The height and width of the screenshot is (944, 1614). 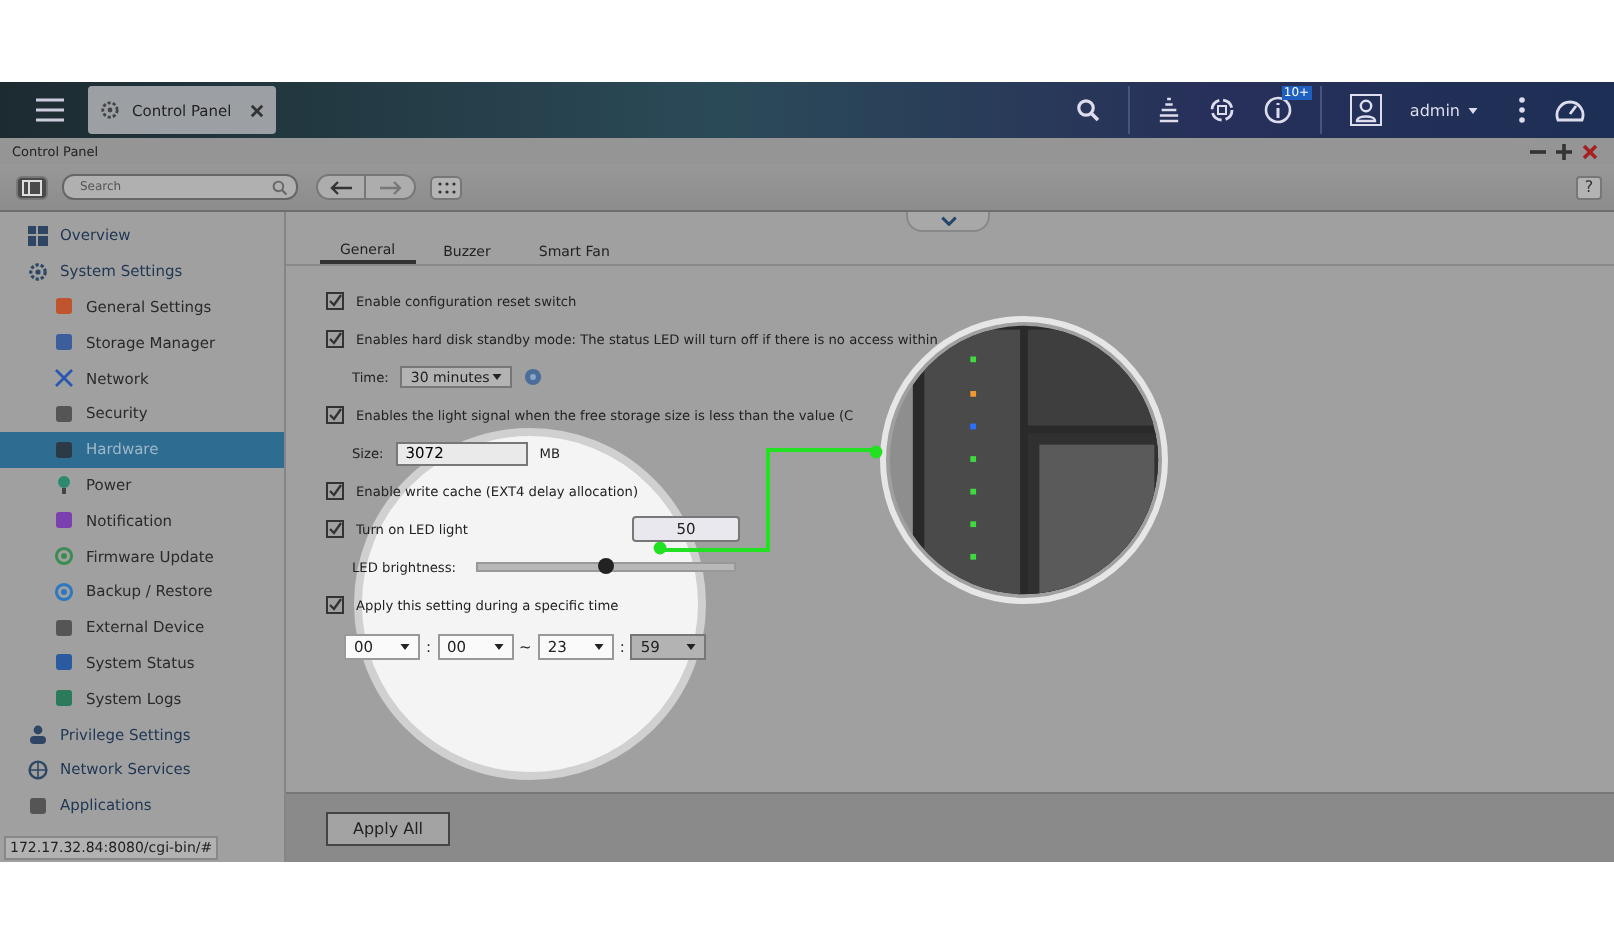 I want to click on dots-grid-icon, so click(x=446, y=187).